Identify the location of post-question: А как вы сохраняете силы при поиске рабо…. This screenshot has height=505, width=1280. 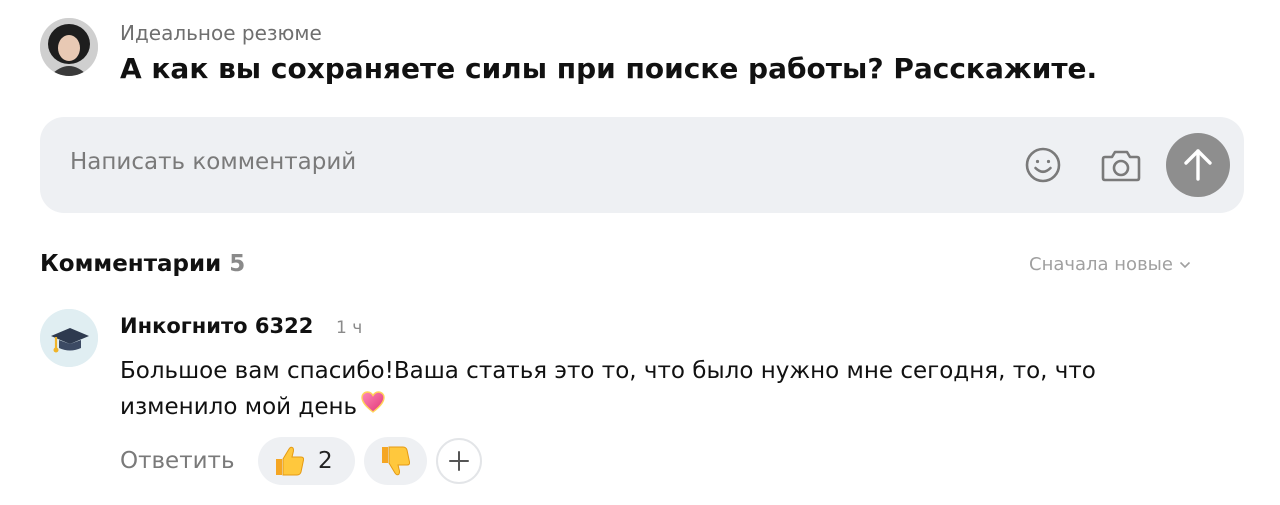
(609, 68).